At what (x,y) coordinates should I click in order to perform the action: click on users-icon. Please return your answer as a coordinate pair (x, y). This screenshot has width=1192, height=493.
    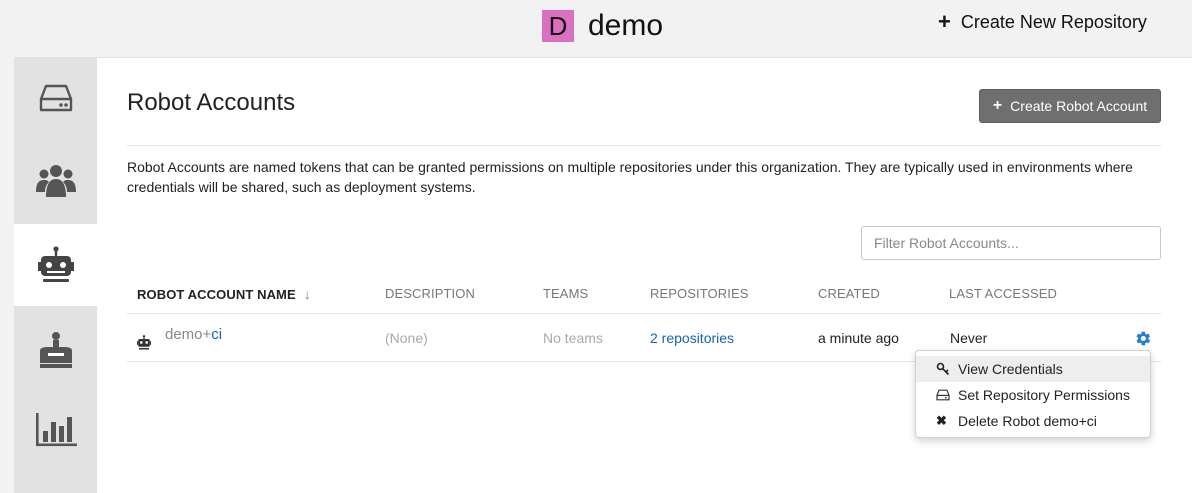
    Looking at the image, I should click on (55, 181).